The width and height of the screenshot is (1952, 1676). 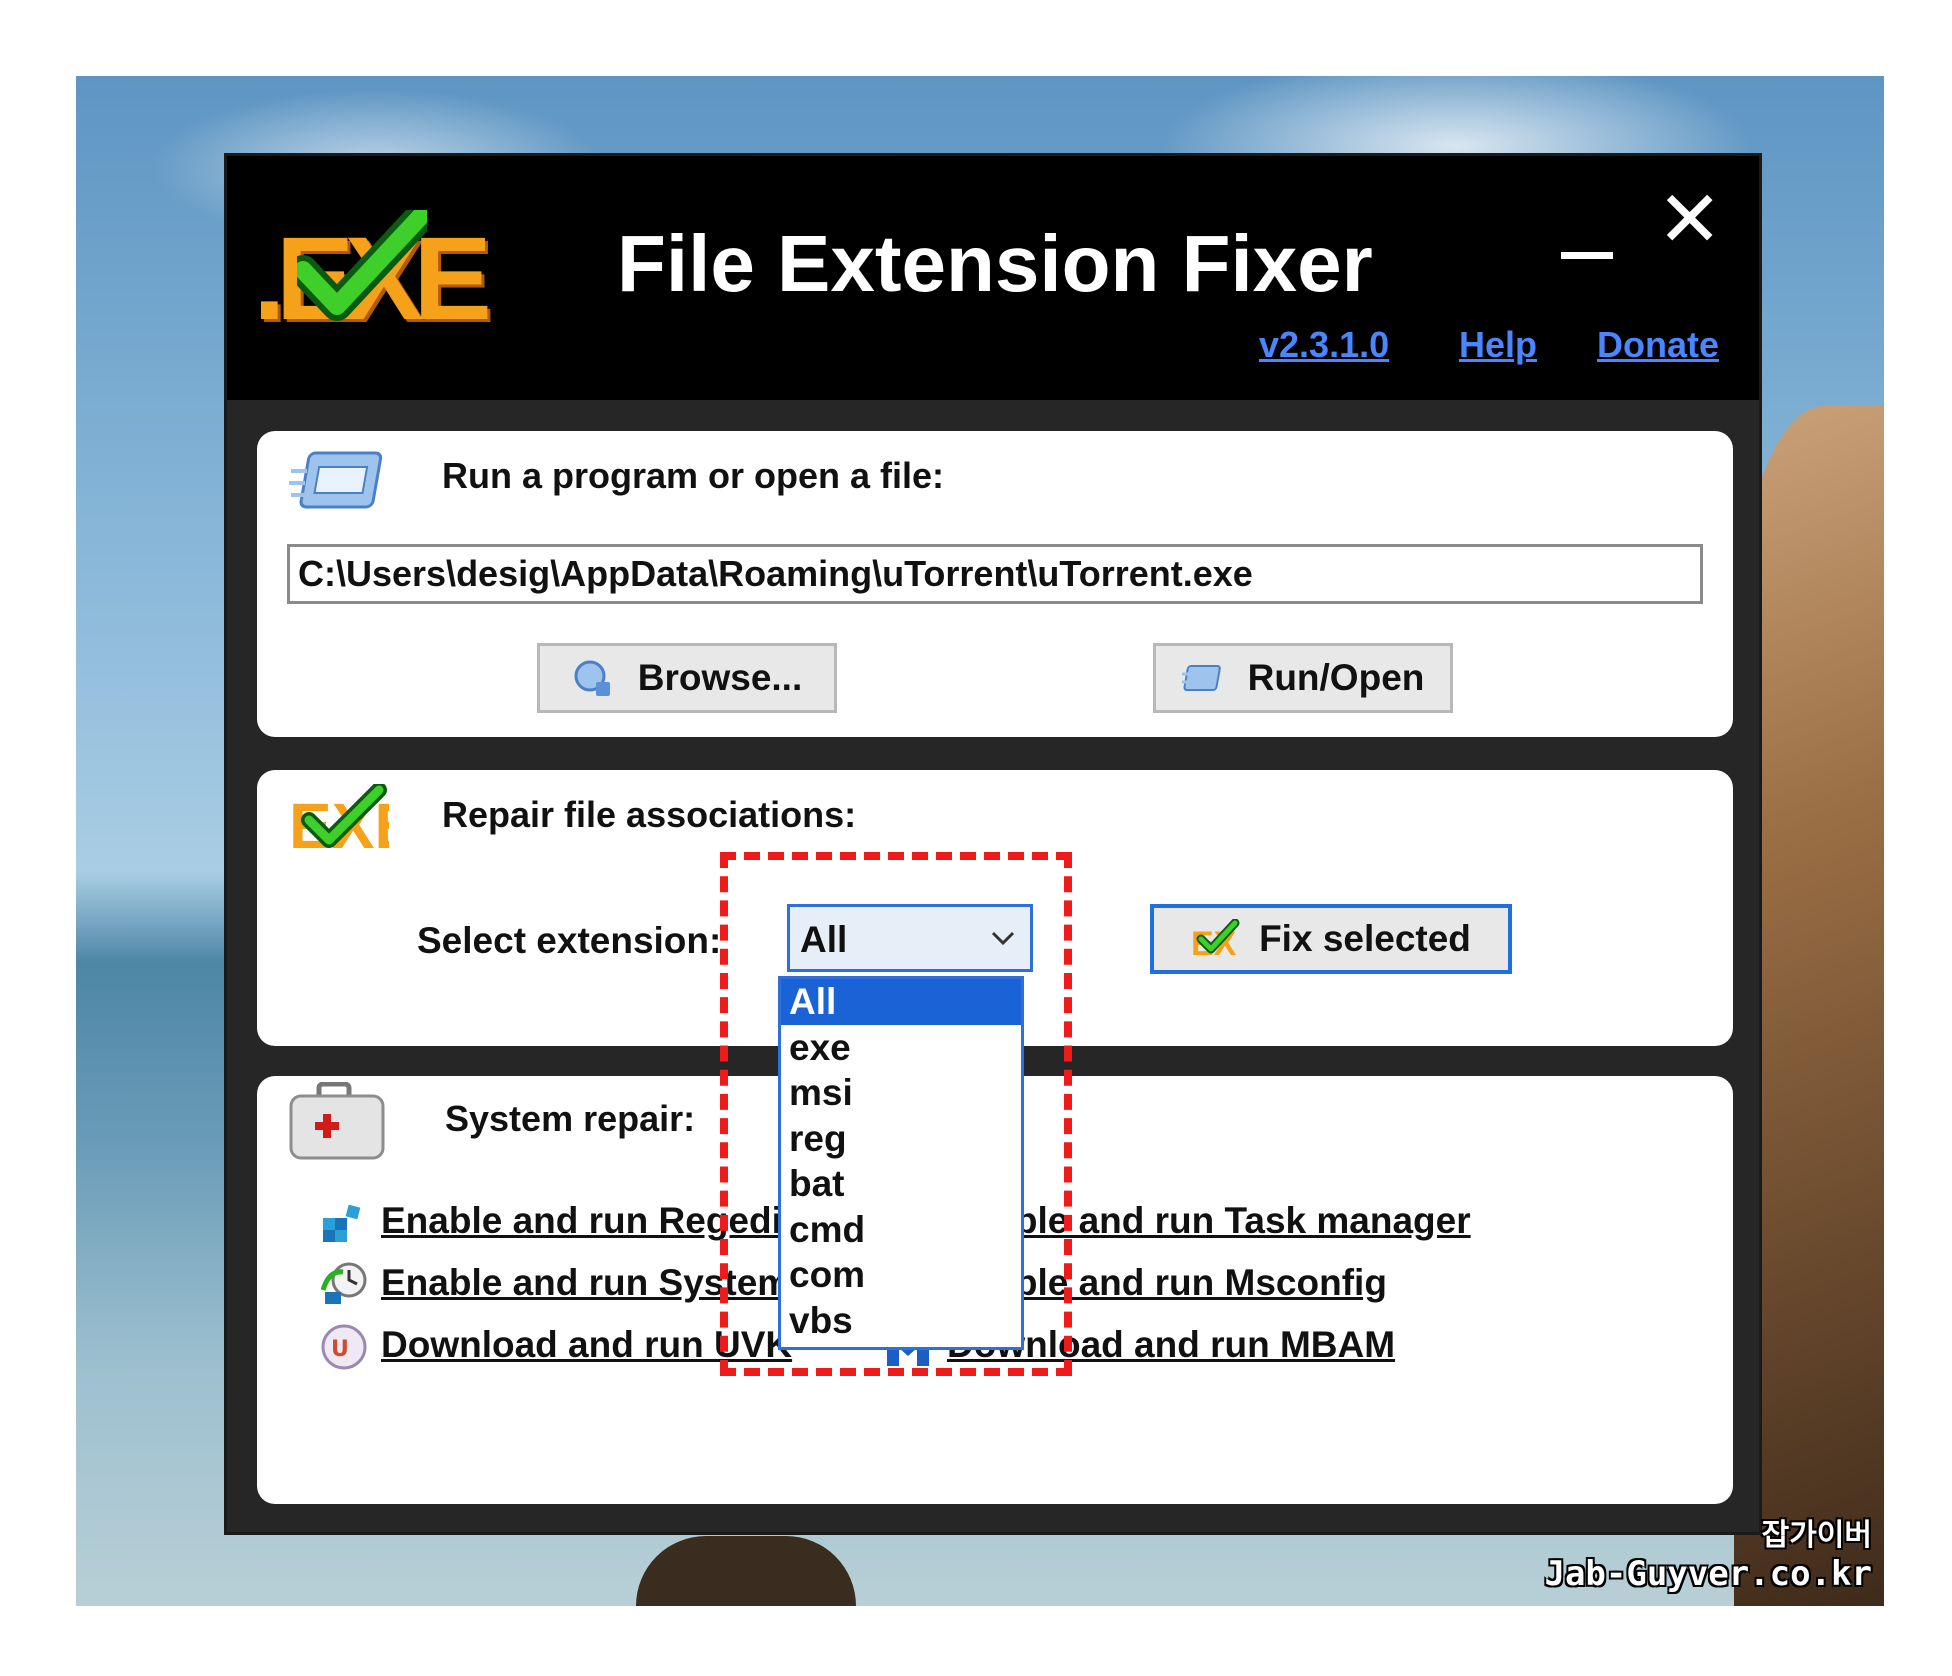 I want to click on app-title: File Extension Fixer, so click(x=995, y=263).